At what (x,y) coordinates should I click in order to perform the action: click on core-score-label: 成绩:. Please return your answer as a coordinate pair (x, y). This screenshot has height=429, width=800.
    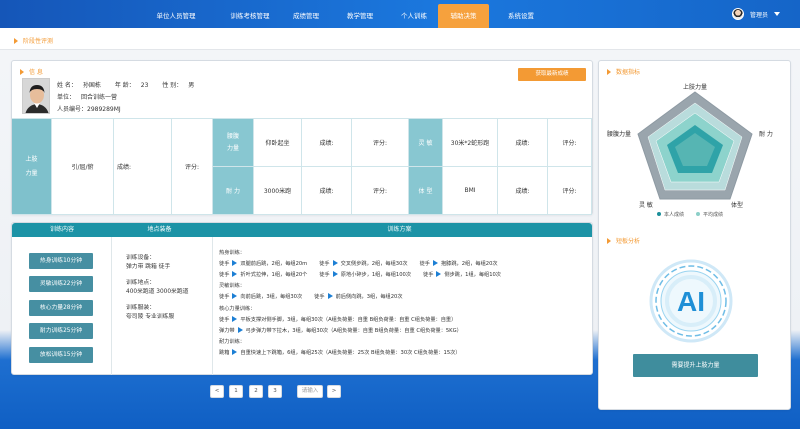
    Looking at the image, I should click on (327, 143).